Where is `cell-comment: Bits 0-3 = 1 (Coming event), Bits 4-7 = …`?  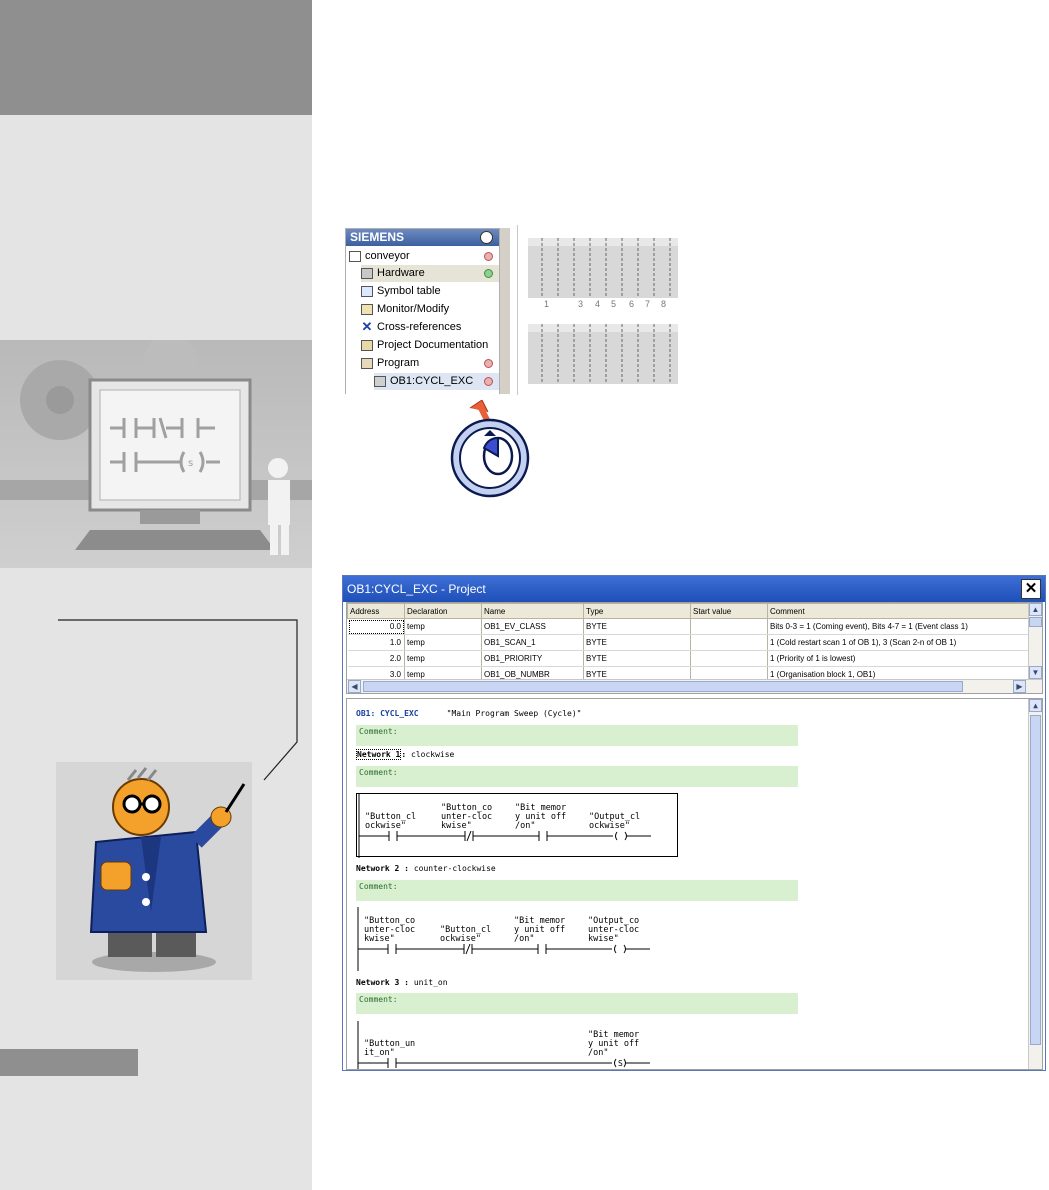 cell-comment: Bits 0-3 = 1 (Coming event), Bits 4-7 = … is located at coordinates (898, 626).